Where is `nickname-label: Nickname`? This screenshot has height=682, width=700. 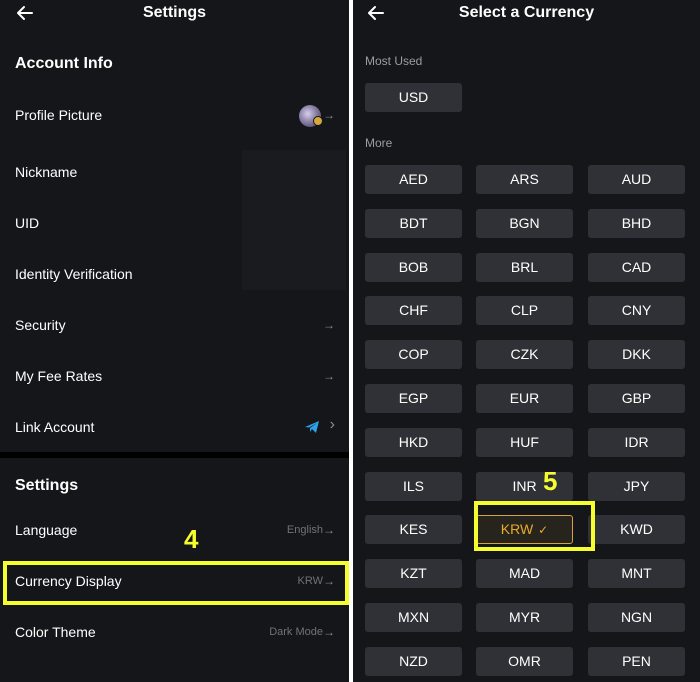 nickname-label: Nickname is located at coordinates (46, 172).